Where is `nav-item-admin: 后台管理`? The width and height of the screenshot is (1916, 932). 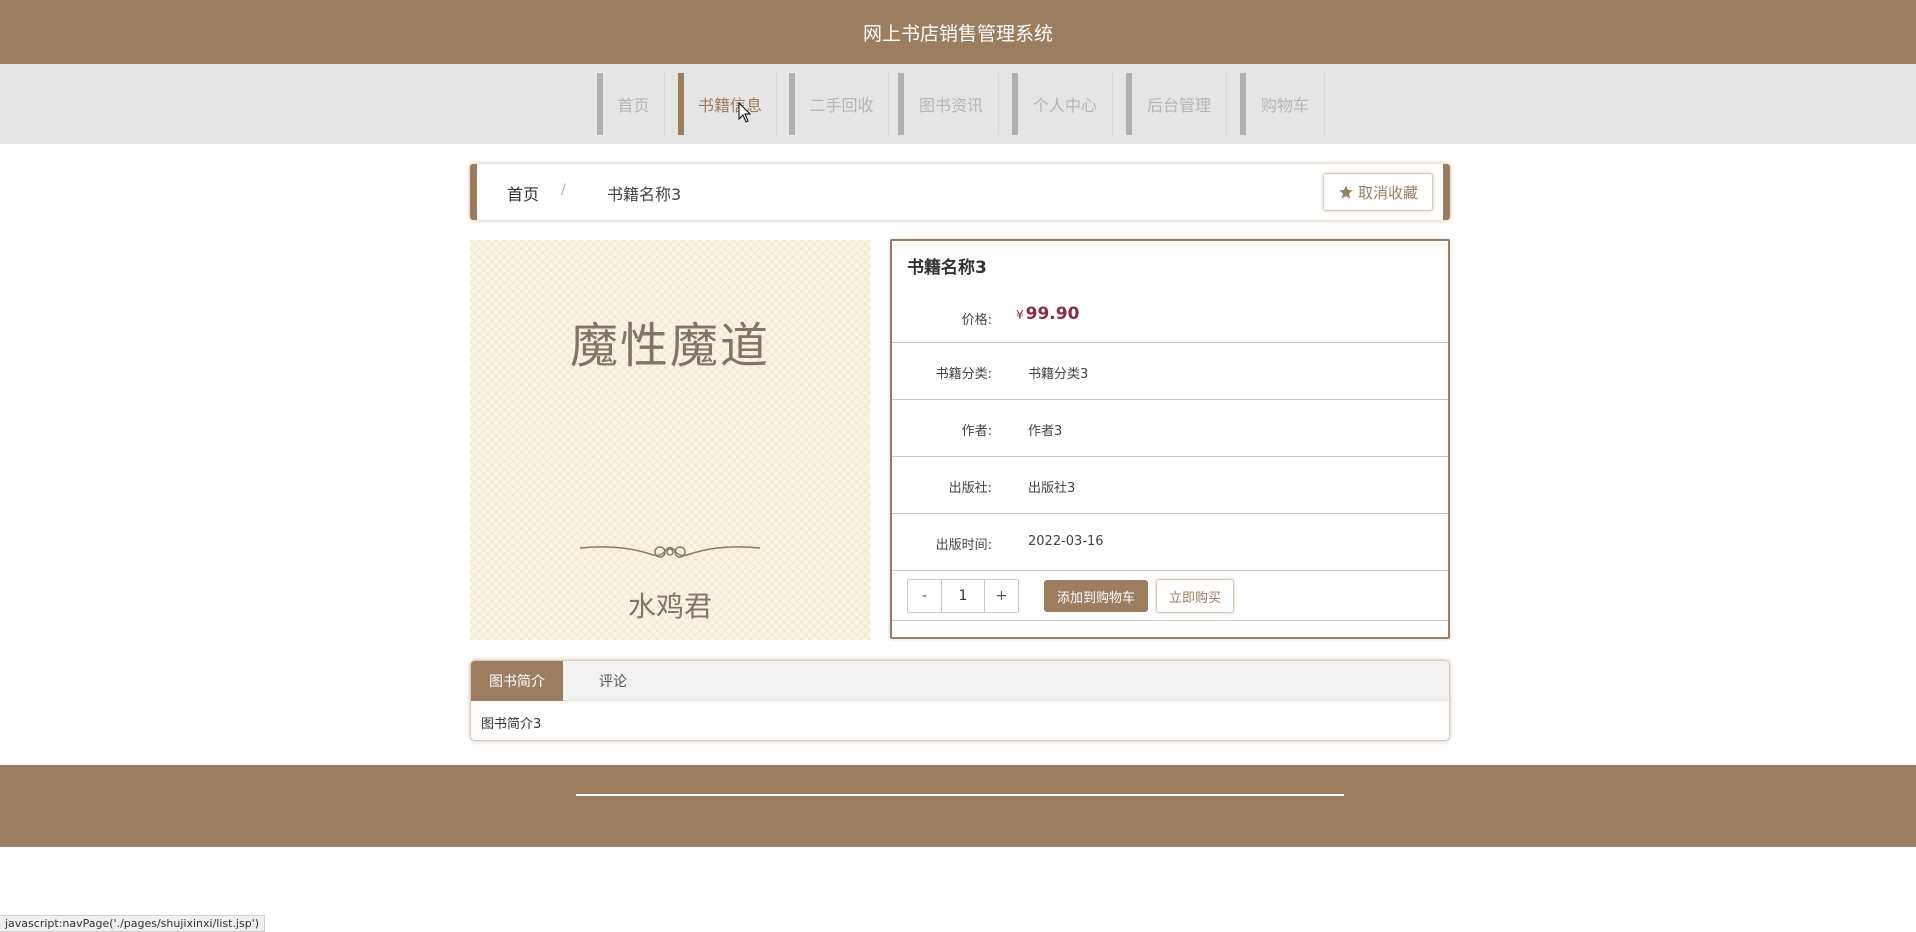 nav-item-admin: 后台管理 is located at coordinates (1176, 104).